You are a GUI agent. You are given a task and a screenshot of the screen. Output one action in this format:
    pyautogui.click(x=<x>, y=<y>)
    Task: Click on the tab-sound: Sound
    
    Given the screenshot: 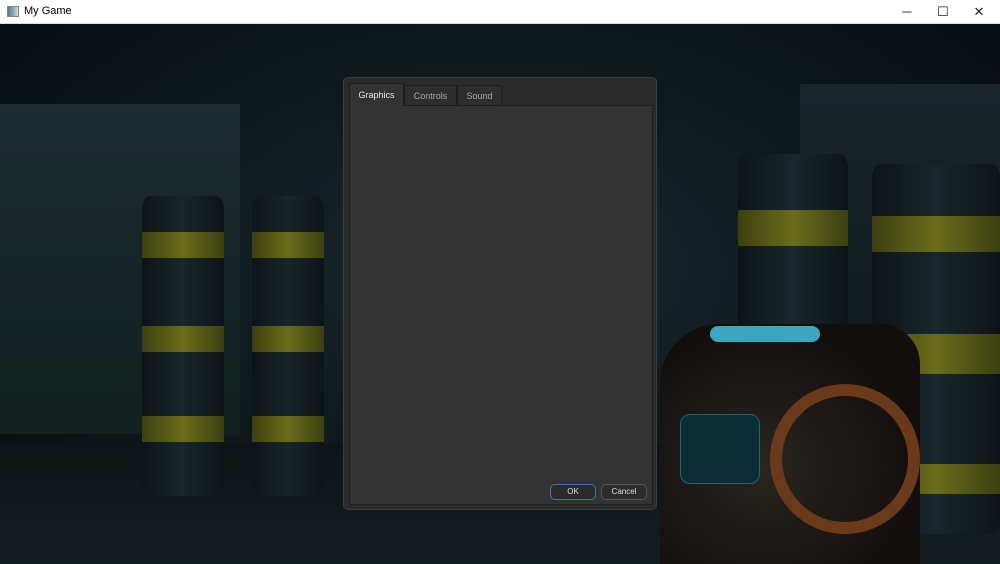 What is the action you would take?
    pyautogui.click(x=479, y=95)
    